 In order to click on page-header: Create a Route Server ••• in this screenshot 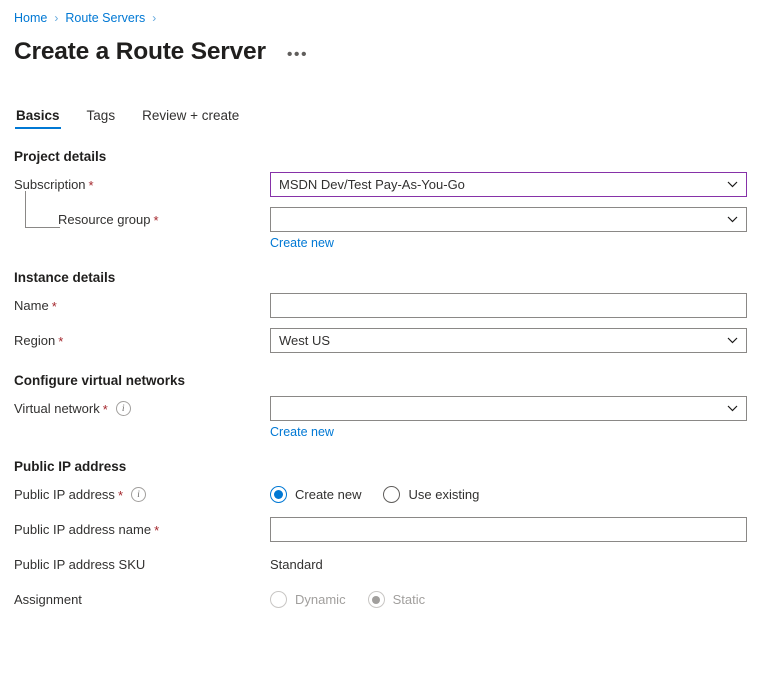, I will do `click(378, 47)`.